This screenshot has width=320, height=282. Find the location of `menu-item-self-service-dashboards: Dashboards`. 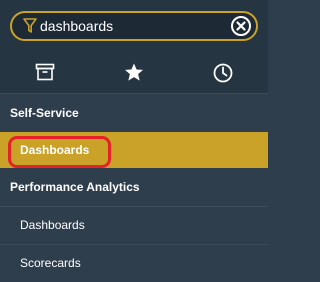

menu-item-self-service-dashboards: Dashboards is located at coordinates (134, 150).